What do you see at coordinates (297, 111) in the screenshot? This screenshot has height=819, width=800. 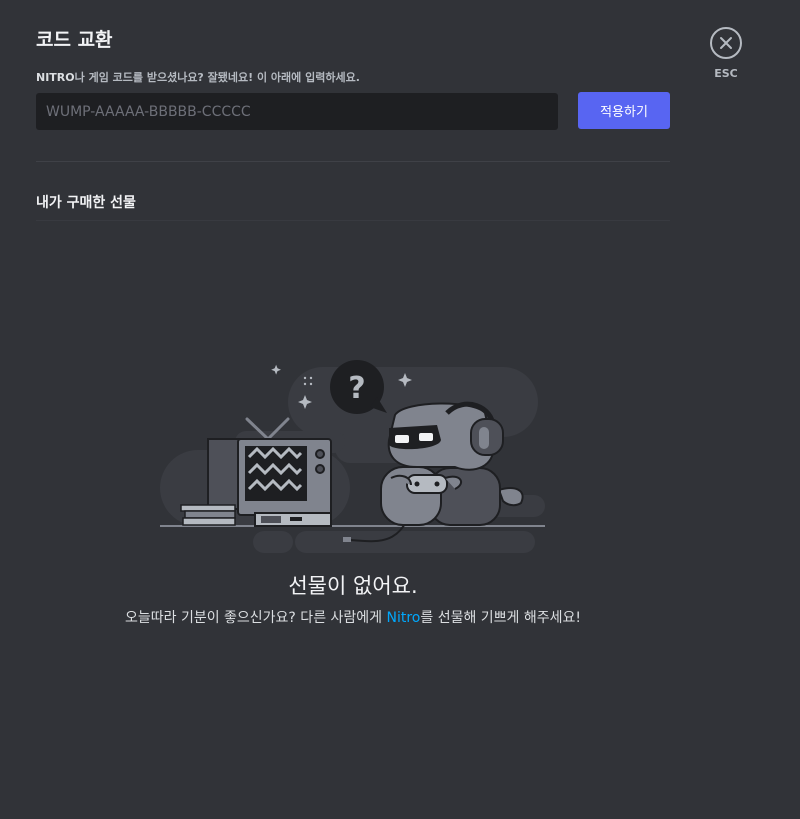 I see `gift-code-input` at bounding box center [297, 111].